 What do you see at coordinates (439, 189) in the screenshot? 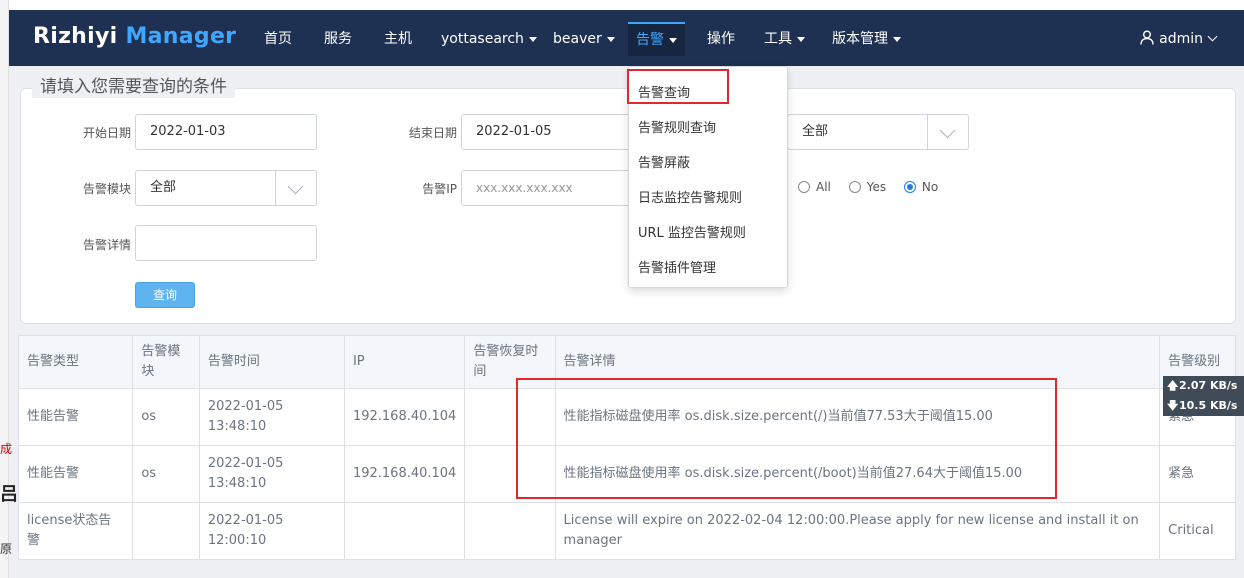
I see `alert-ip-label: 告警IP` at bounding box center [439, 189].